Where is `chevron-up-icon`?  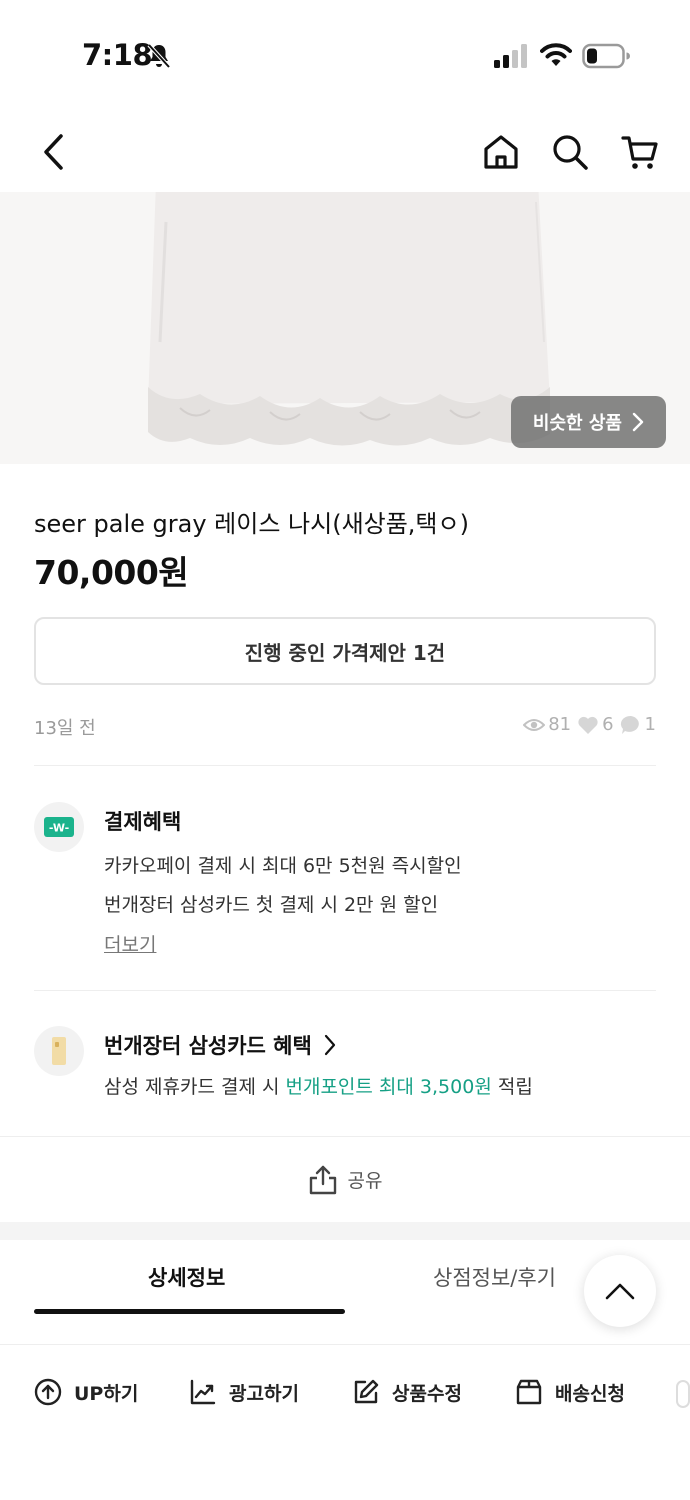 chevron-up-icon is located at coordinates (620, 1291).